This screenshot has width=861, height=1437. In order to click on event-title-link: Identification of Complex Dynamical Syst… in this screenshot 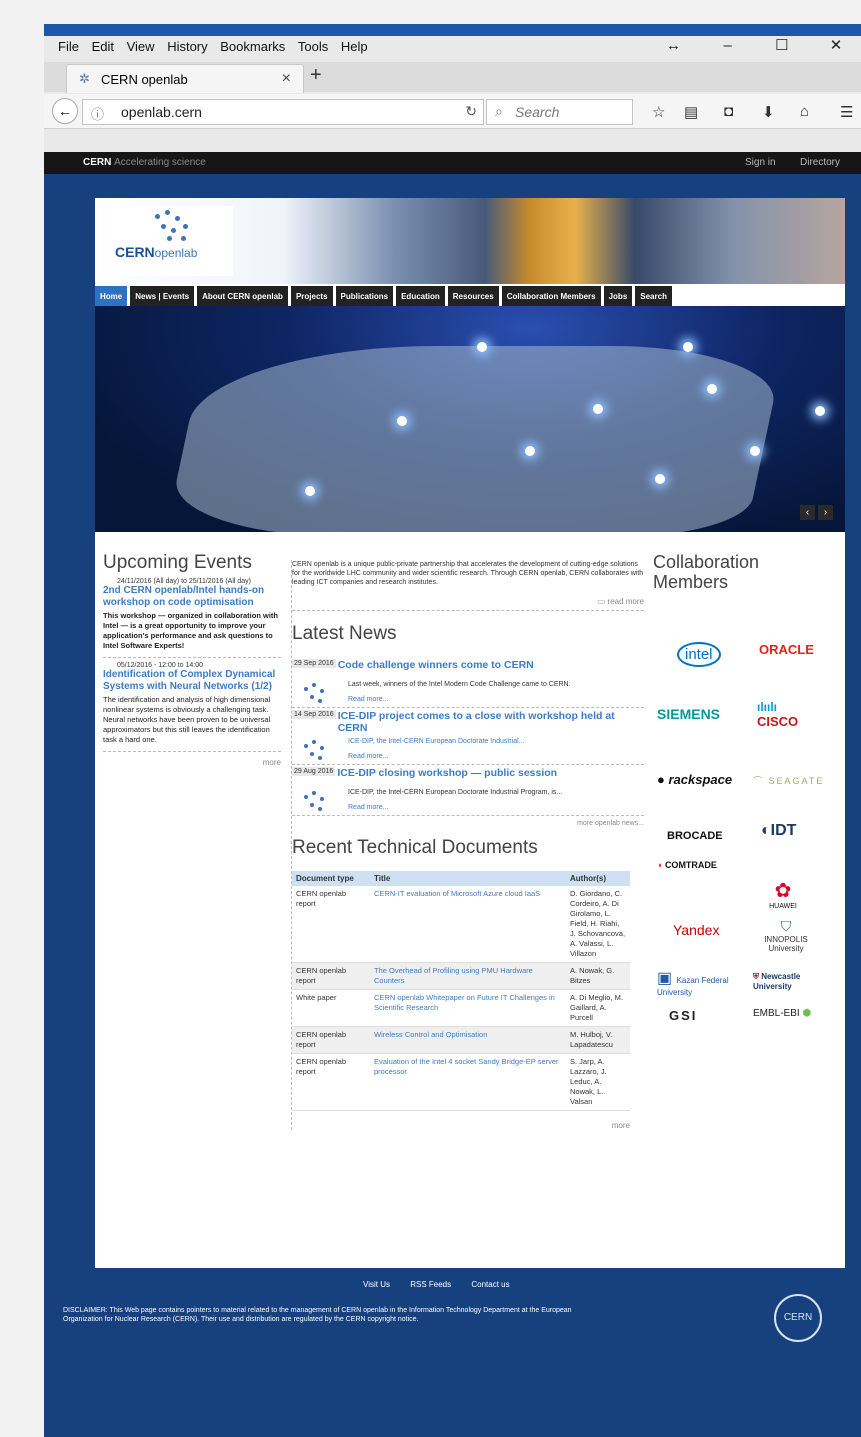, I will do `click(192, 681)`.